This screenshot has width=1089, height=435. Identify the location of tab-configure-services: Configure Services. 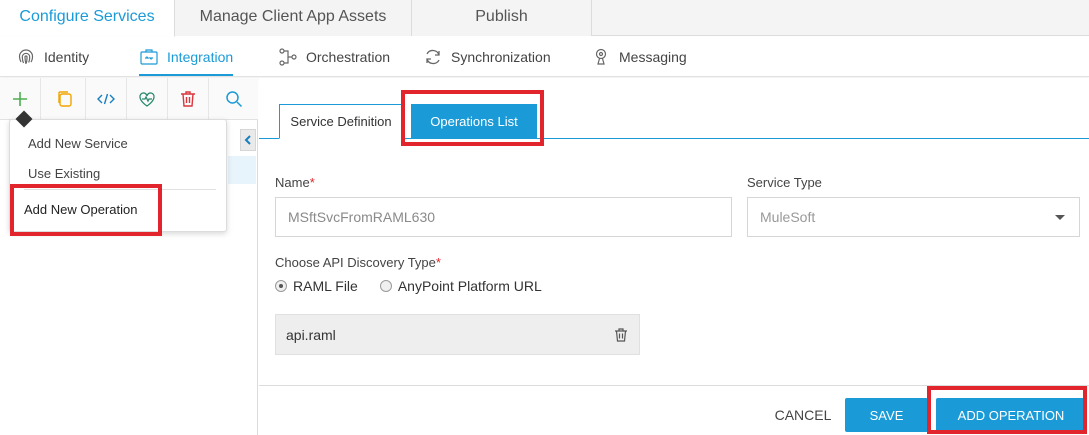
(87, 18).